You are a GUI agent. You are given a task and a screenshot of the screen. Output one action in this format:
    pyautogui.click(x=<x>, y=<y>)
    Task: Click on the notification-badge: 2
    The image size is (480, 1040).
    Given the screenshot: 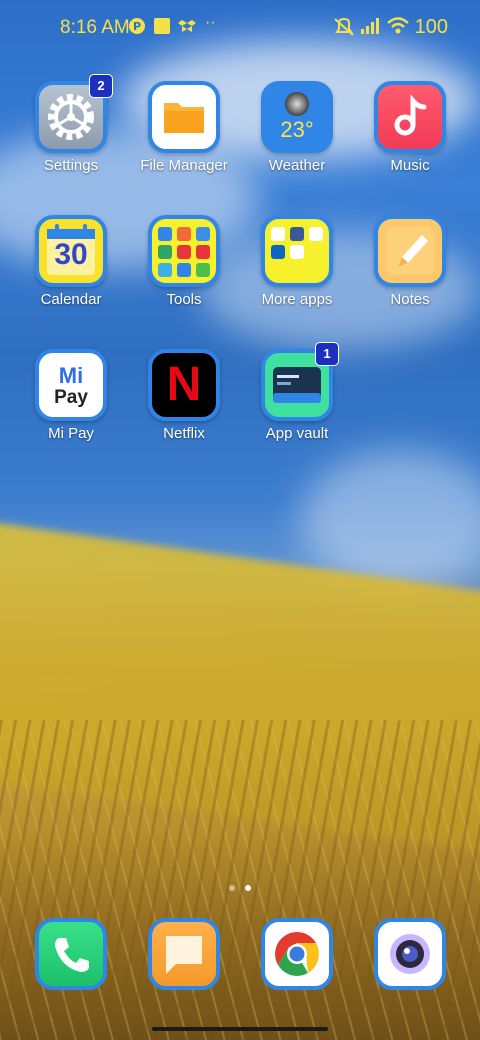 What is the action you would take?
    pyautogui.click(x=101, y=86)
    